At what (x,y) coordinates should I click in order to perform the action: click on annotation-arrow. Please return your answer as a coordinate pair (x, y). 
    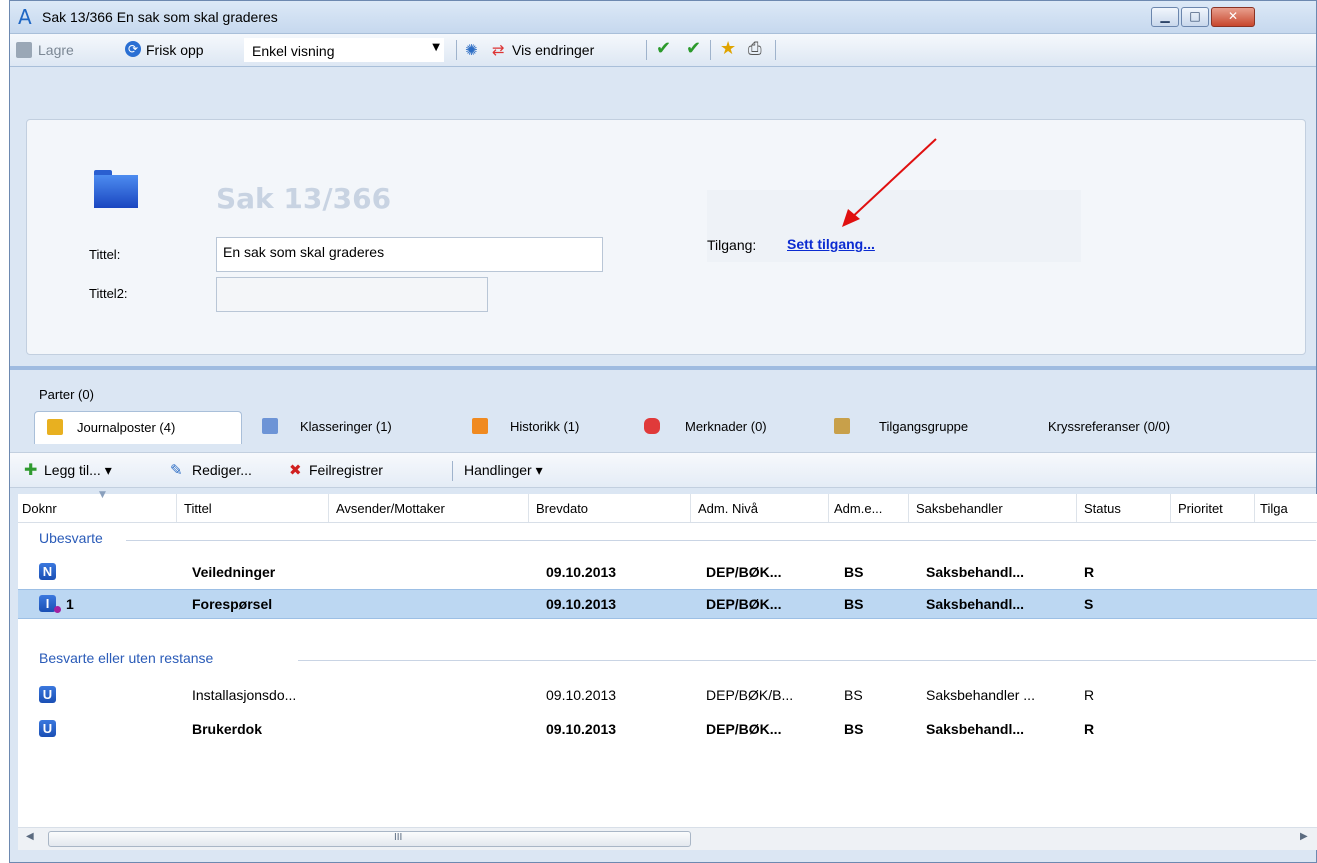
    Looking at the image, I should click on (889, 182).